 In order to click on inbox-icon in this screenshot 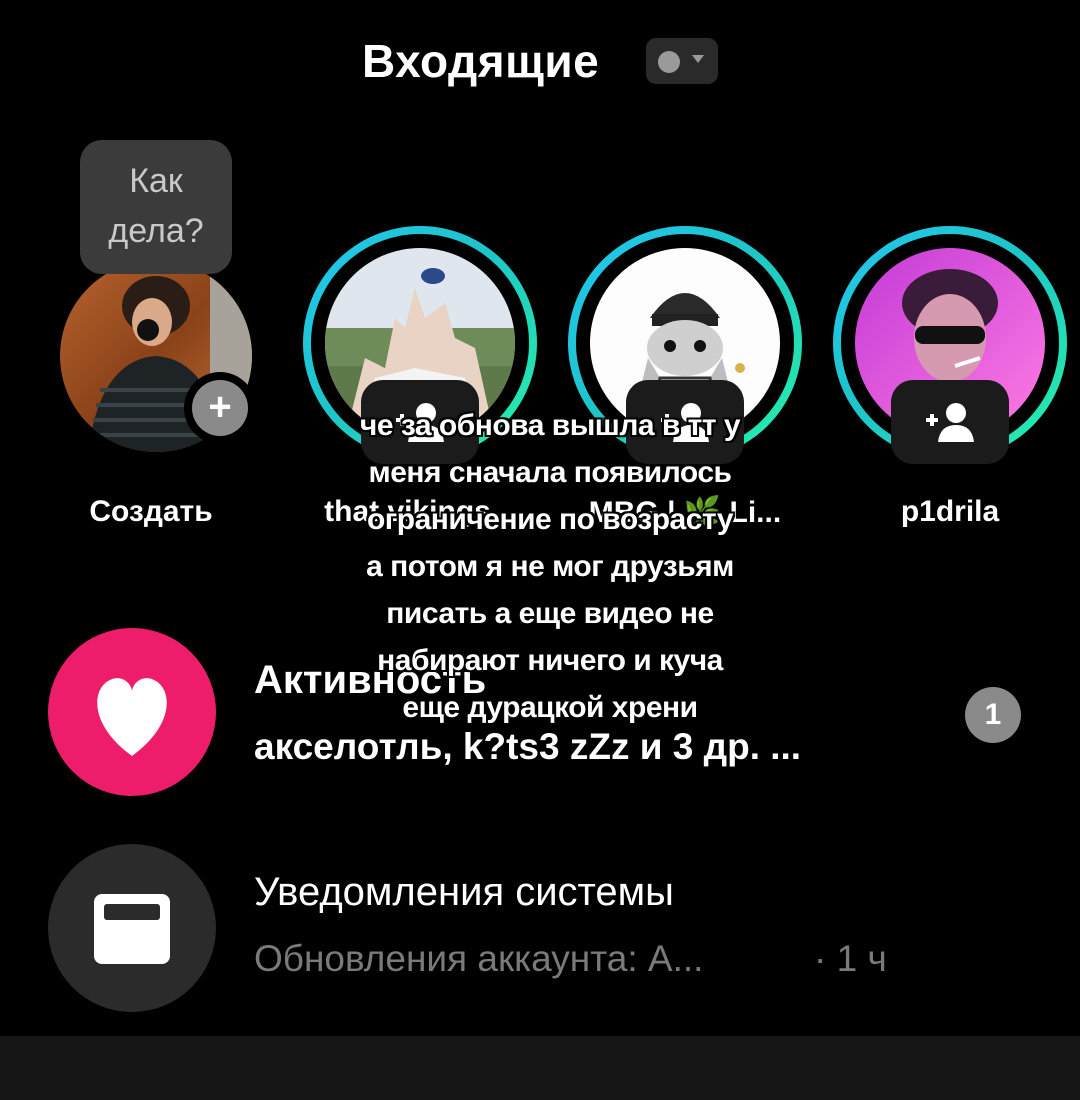, I will do `click(132, 929)`.